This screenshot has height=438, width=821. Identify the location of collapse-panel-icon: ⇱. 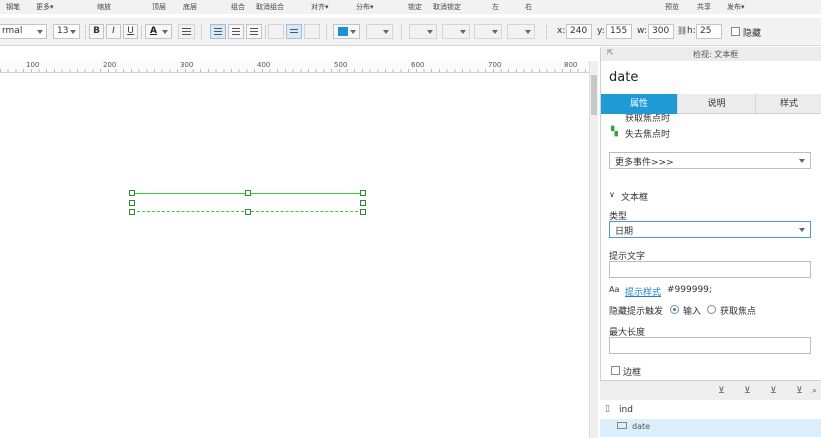
(610, 52).